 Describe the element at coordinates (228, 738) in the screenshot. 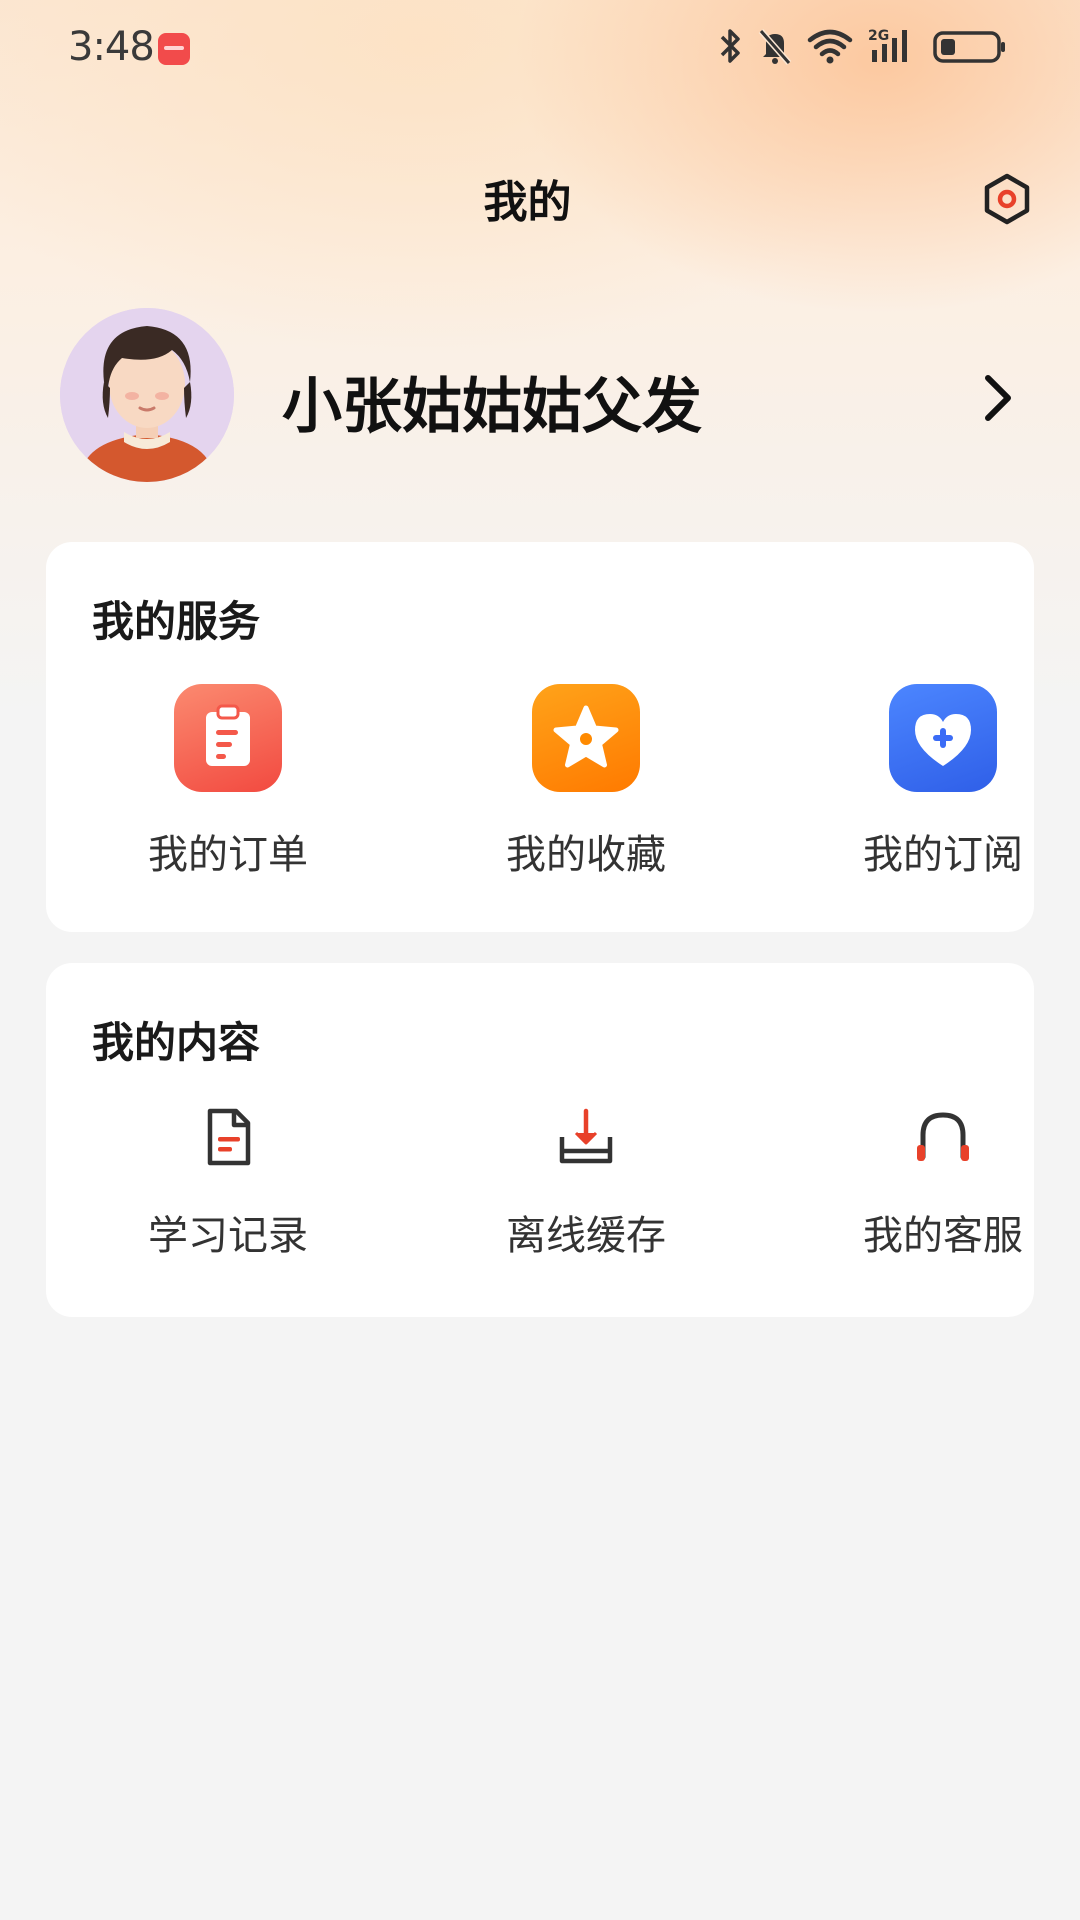

I see `clipboard-icon` at that location.